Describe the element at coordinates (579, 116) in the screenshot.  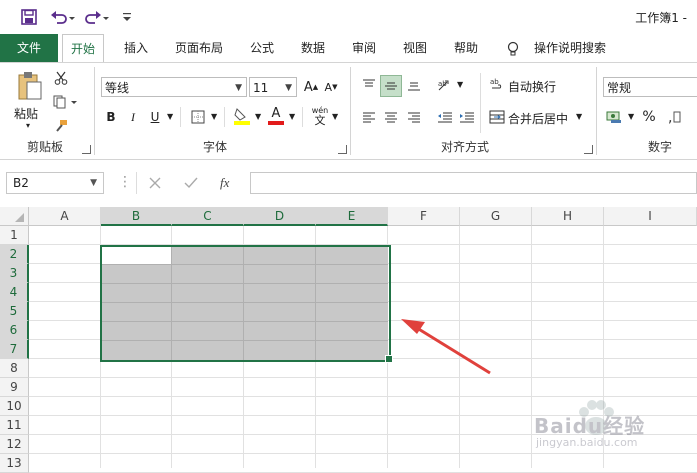
I see `merge-dropdown-icon: ▼` at that location.